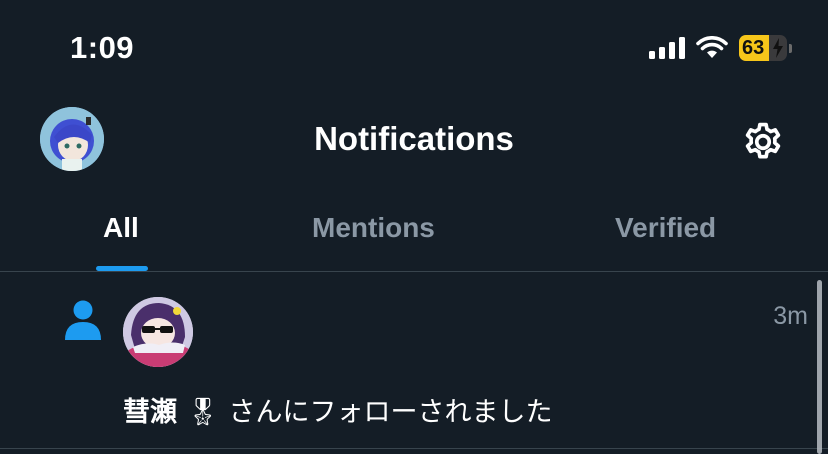  What do you see at coordinates (102, 47) in the screenshot?
I see `status-time: 1:09` at bounding box center [102, 47].